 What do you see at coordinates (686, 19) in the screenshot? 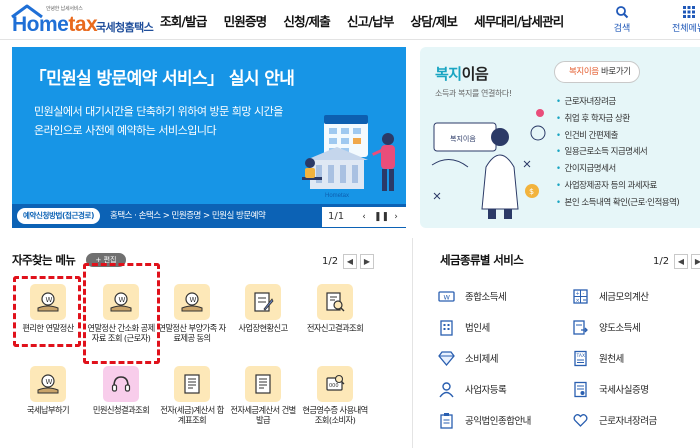
I see `all-menu-button: 전체메뉴` at bounding box center [686, 19].